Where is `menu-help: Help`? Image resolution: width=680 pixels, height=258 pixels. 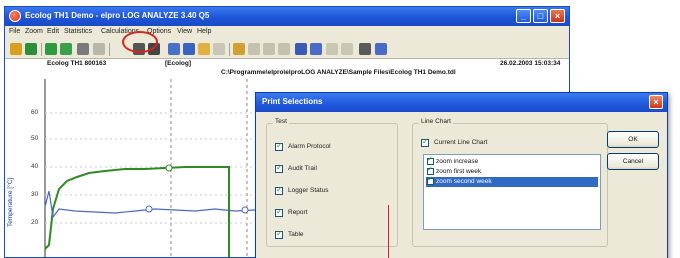 menu-help: Help is located at coordinates (204, 31).